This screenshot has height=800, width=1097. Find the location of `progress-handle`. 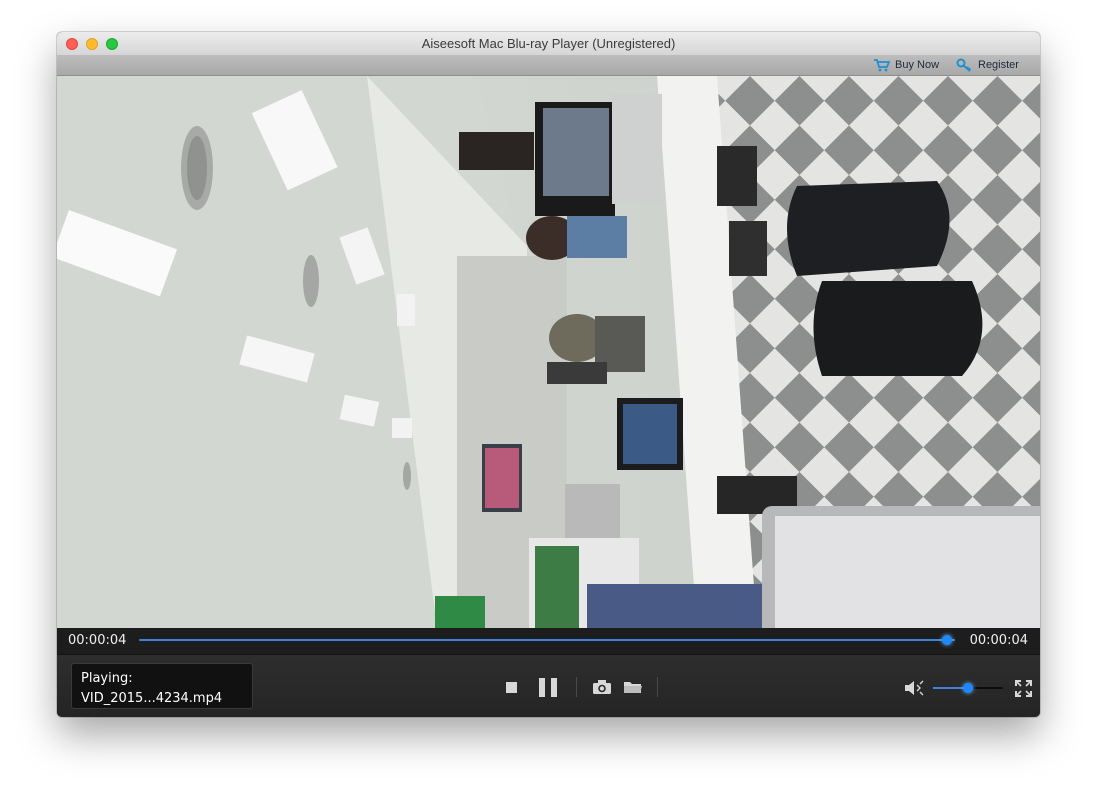

progress-handle is located at coordinates (946, 640).